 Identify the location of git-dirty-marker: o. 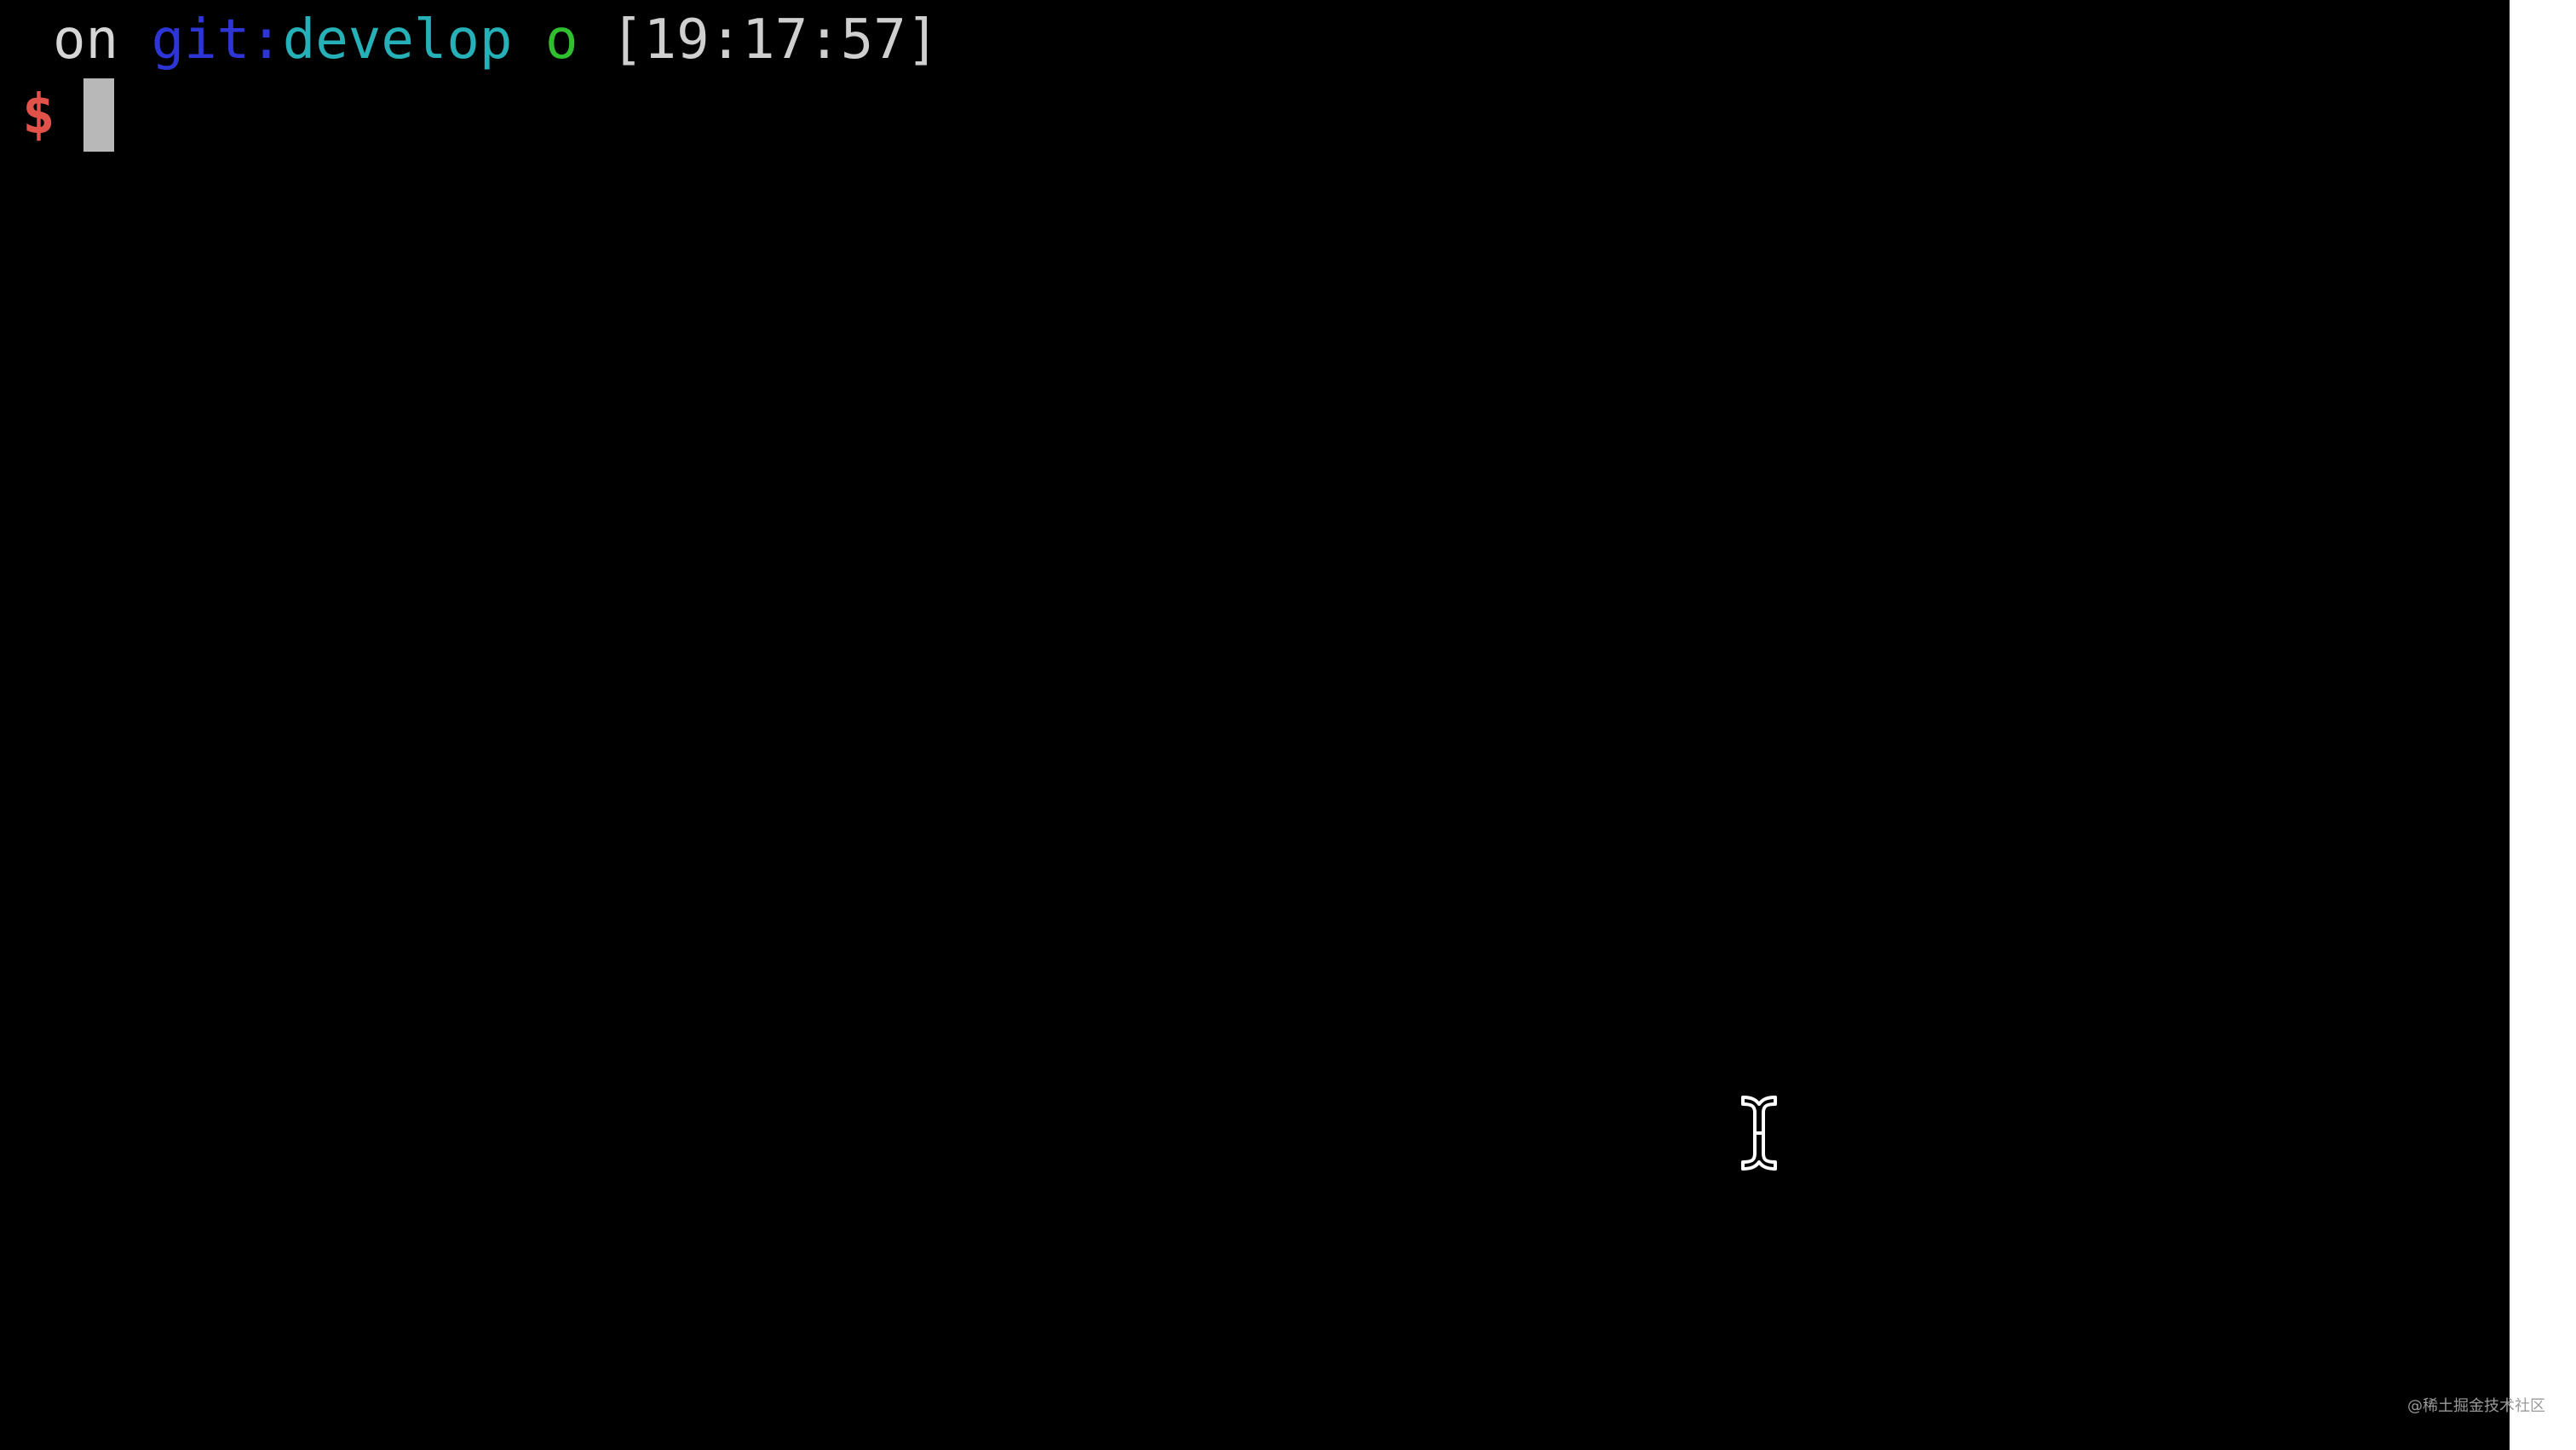
(561, 40).